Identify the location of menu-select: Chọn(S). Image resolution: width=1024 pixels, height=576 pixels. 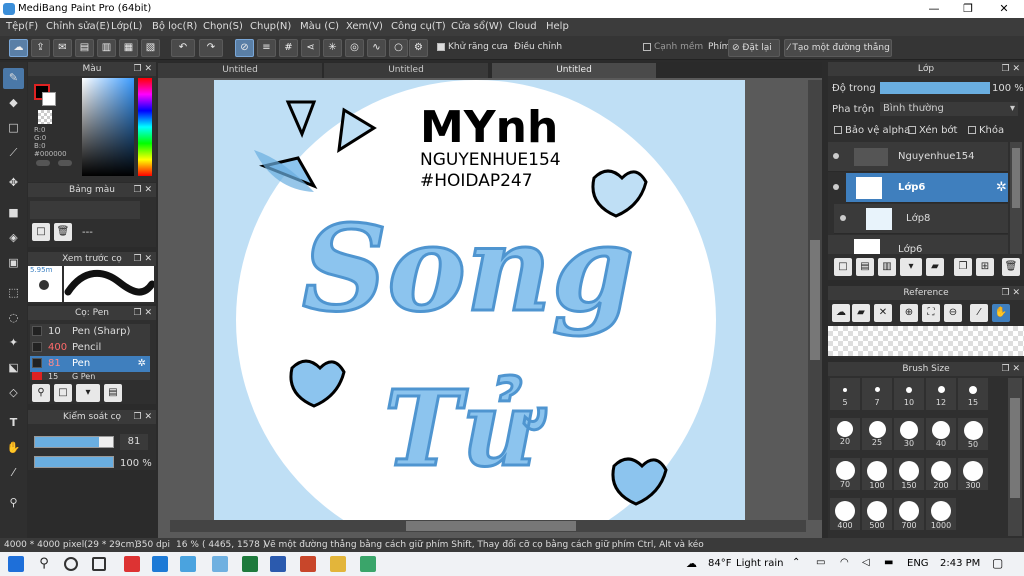
(223, 26).